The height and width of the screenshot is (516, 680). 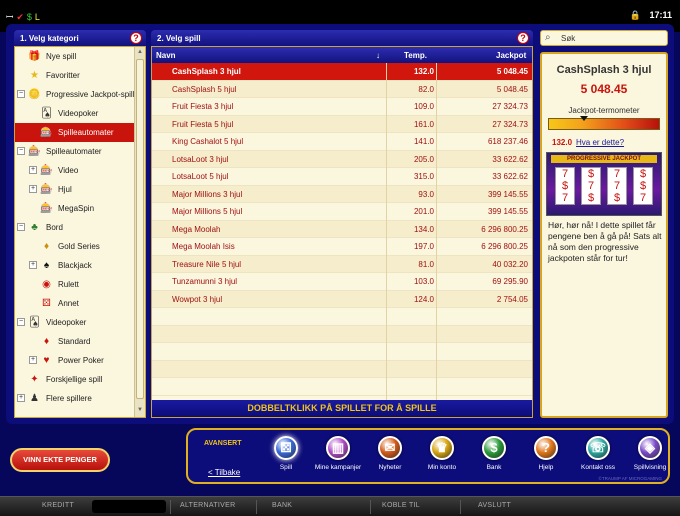 I want to click on nav-button: ? Hjelp, so click(x=546, y=458).